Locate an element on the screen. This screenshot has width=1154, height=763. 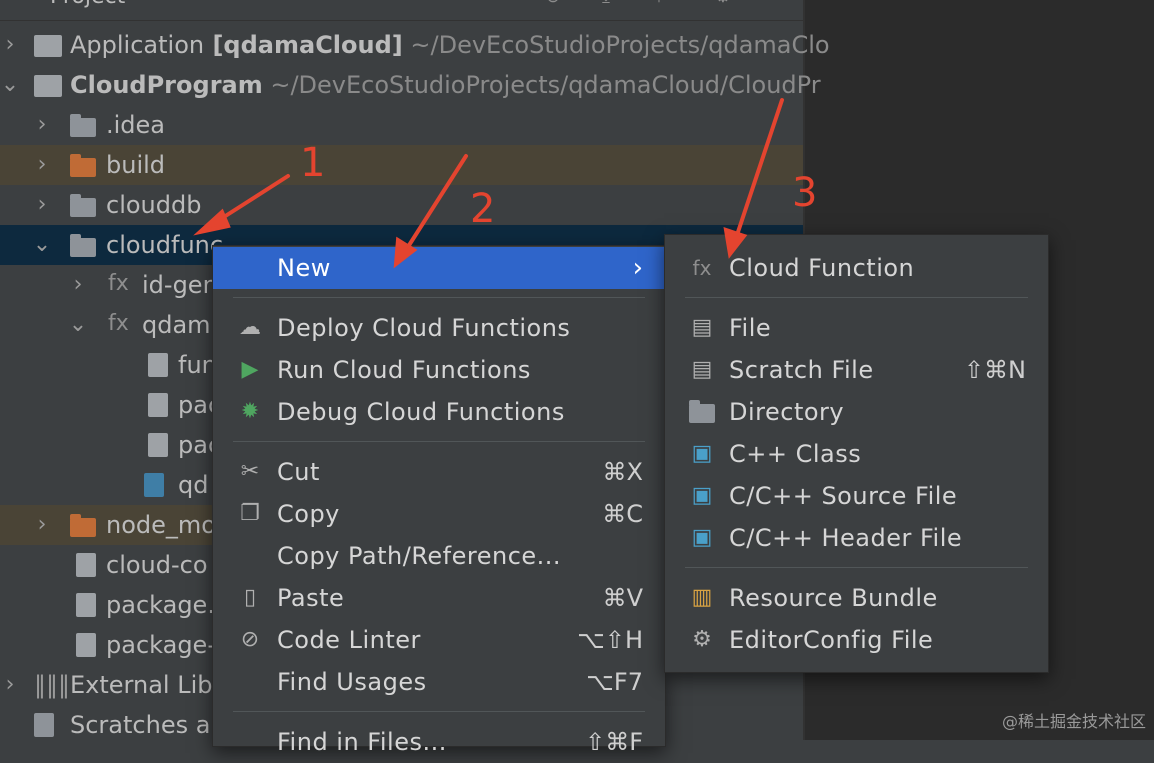
menu-item-cloud-function: fx Cloud Function is located at coordinates (856, 268).